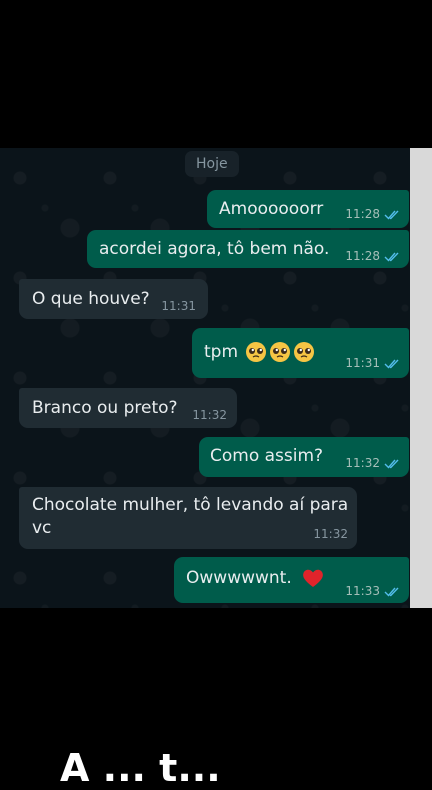 The width and height of the screenshot is (432, 790). I want to click on message-bubble-outgoing: acordei agora, tô bem não. 11:28, so click(248, 249).